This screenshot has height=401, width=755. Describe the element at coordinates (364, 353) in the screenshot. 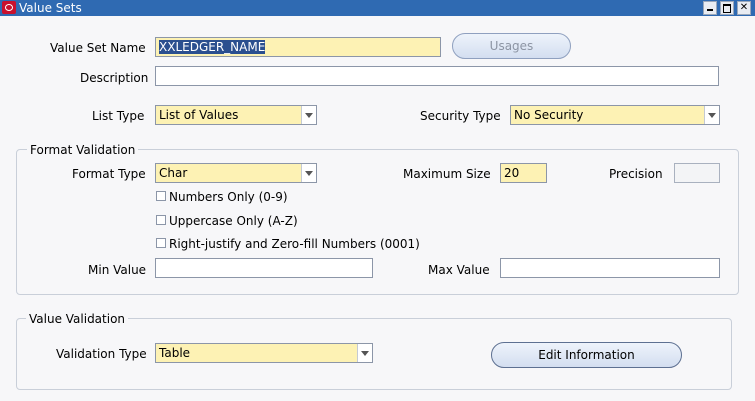

I see `validation-type-dropdown-arrow-icon` at that location.